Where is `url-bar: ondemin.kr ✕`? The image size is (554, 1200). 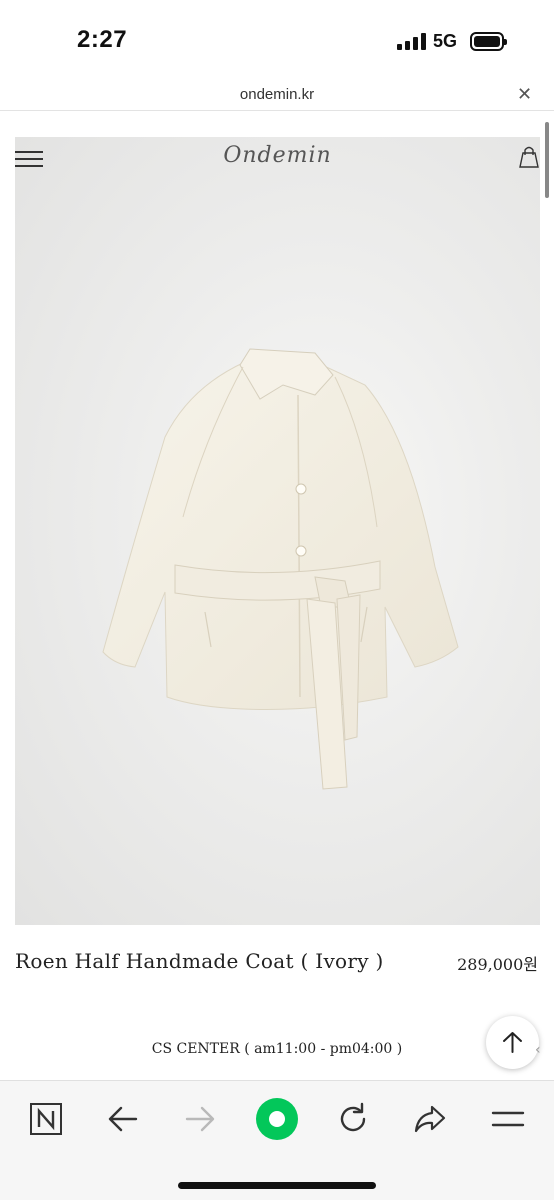
url-bar: ondemin.kr ✕ is located at coordinates (277, 95).